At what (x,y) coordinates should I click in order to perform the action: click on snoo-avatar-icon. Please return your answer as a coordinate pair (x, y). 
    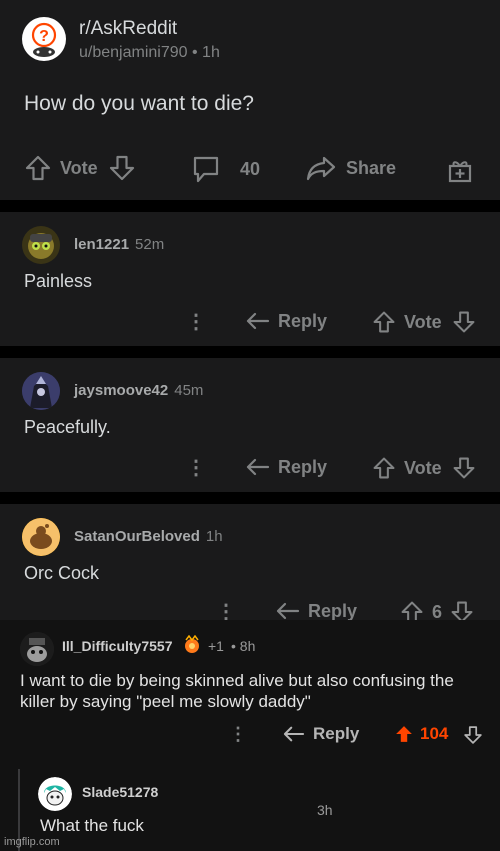
    Looking at the image, I should click on (37, 649).